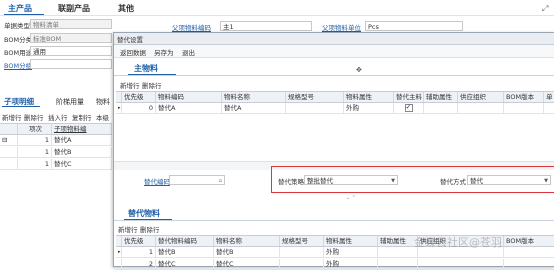 Image resolution: width=554 pixels, height=270 pixels. What do you see at coordinates (82, 164) in the screenshot?
I see `row-child-name: 替代C` at bounding box center [82, 164].